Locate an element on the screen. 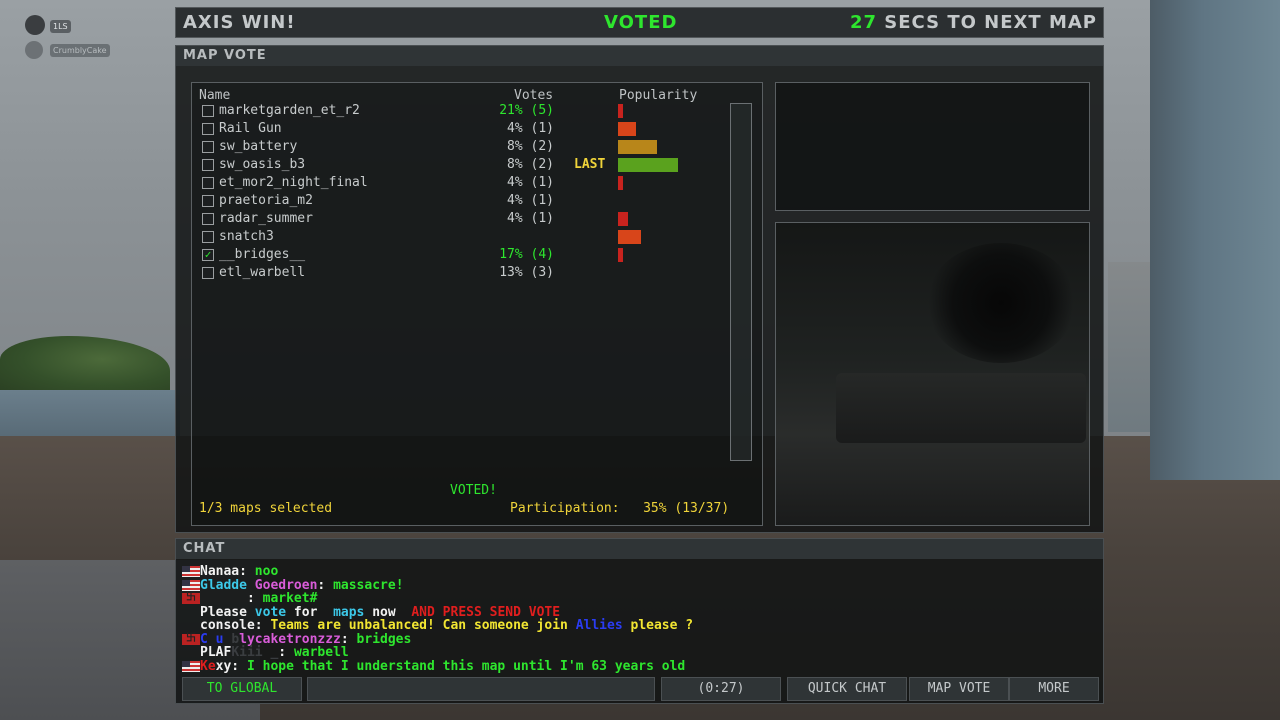 This screenshot has height=720, width=1280. map-row: ✓ __bridges__ 17% (4) is located at coordinates (472, 255).